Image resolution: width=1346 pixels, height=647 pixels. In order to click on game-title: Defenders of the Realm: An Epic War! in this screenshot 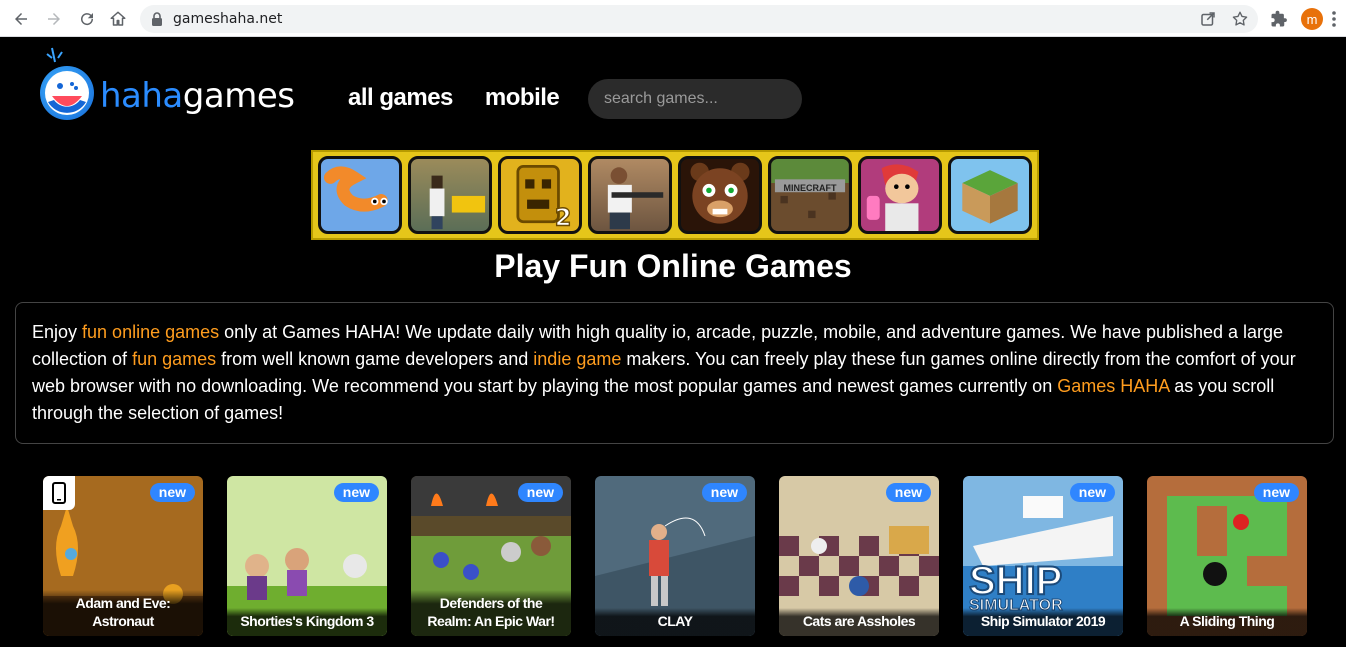, I will do `click(491, 613)`.